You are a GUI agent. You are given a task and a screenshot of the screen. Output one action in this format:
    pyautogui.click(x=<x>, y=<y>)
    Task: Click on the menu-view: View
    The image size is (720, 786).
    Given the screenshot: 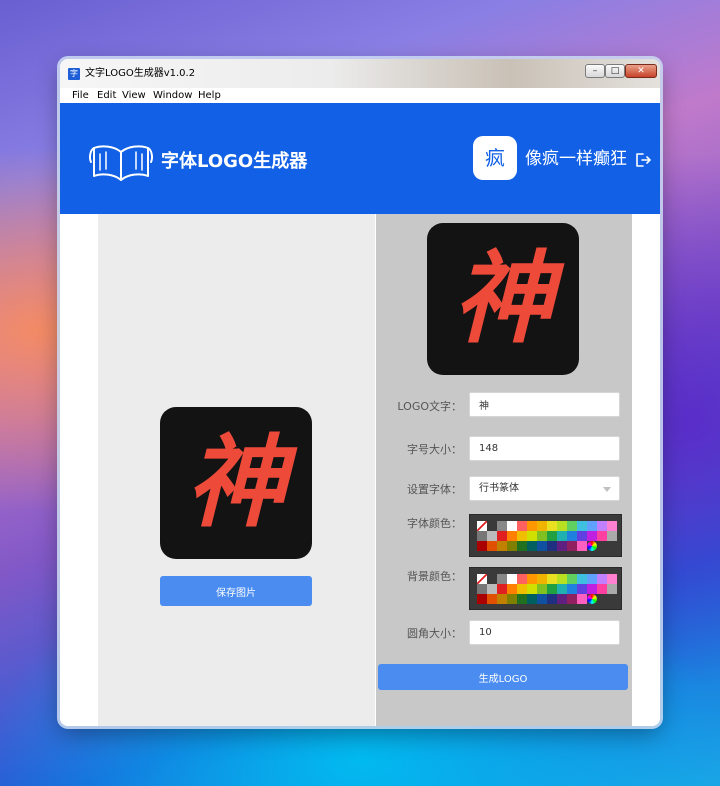 What is the action you would take?
    pyautogui.click(x=134, y=95)
    